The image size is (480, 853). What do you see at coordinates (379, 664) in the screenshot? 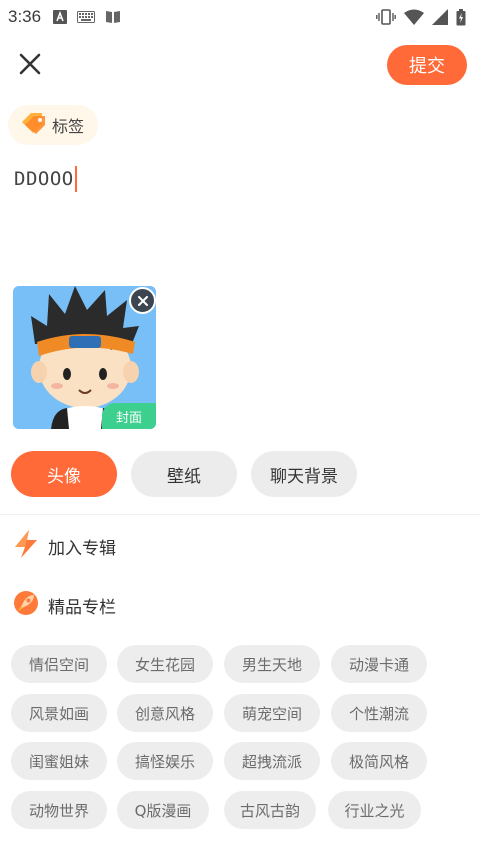
I see `topic-chip: 动漫卡通` at bounding box center [379, 664].